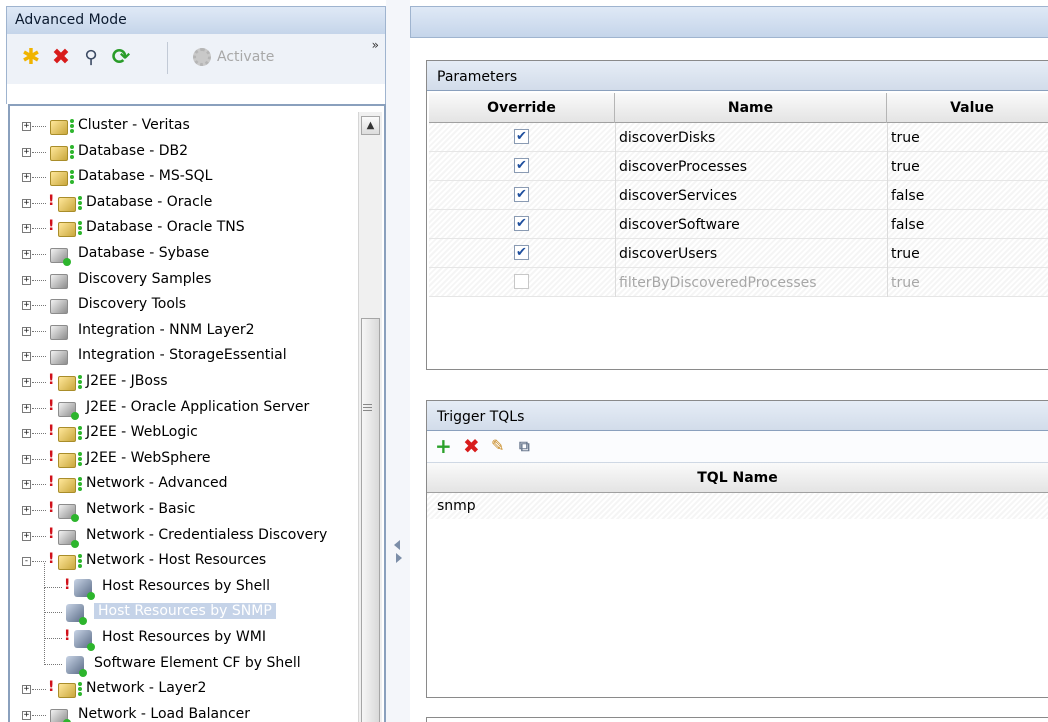 This screenshot has width=1048, height=722. Describe the element at coordinates (180, 280) in the screenshot. I see `tree-item: + Discovery Samples` at that location.